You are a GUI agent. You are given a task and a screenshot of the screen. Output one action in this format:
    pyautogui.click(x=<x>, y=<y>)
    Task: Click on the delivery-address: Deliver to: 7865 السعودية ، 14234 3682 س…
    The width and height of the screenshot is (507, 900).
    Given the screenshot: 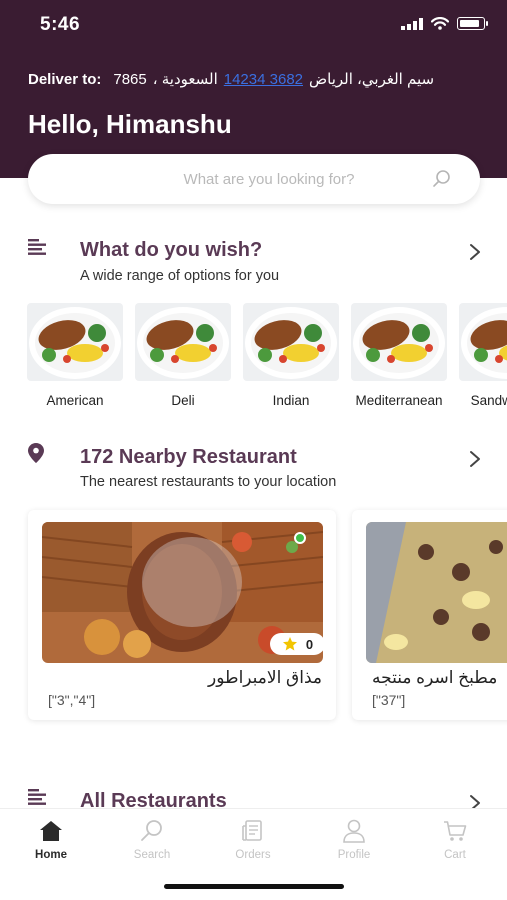 What is the action you would take?
    pyautogui.click(x=258, y=79)
    